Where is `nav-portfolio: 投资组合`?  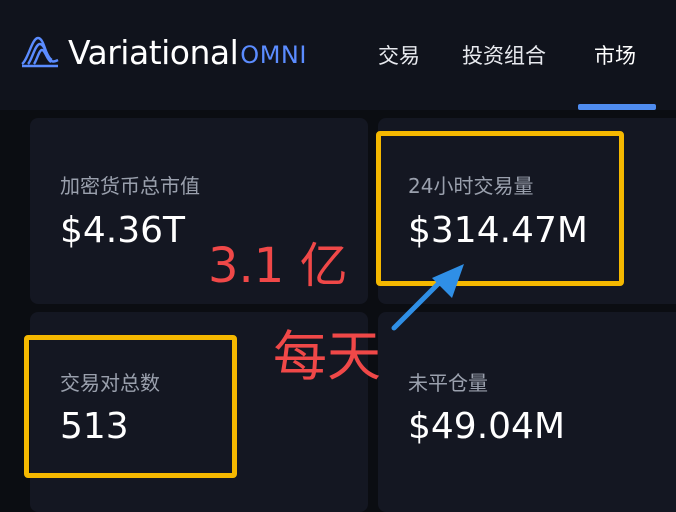
nav-portfolio: 投资组合 is located at coordinates (504, 55).